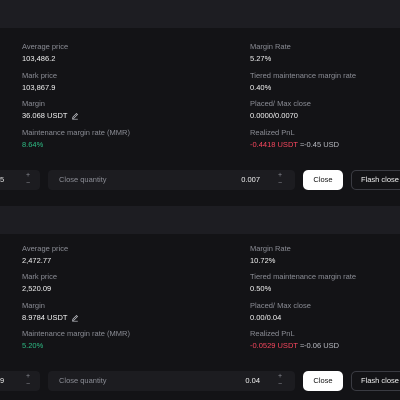 This screenshot has height=400, width=400. What do you see at coordinates (263, 260) in the screenshot?
I see `margin-rate-value: 10.72%` at bounding box center [263, 260].